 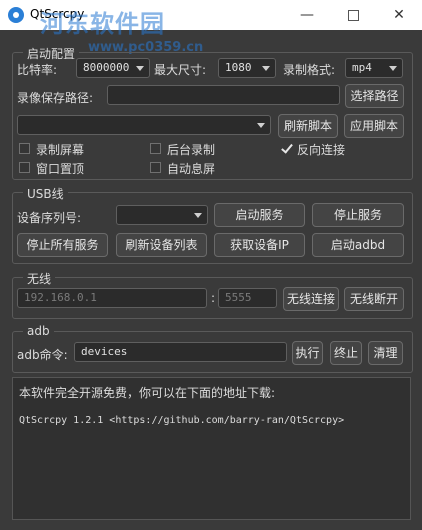 I want to click on window-on-top-label: 窗口置顶, so click(x=60, y=169).